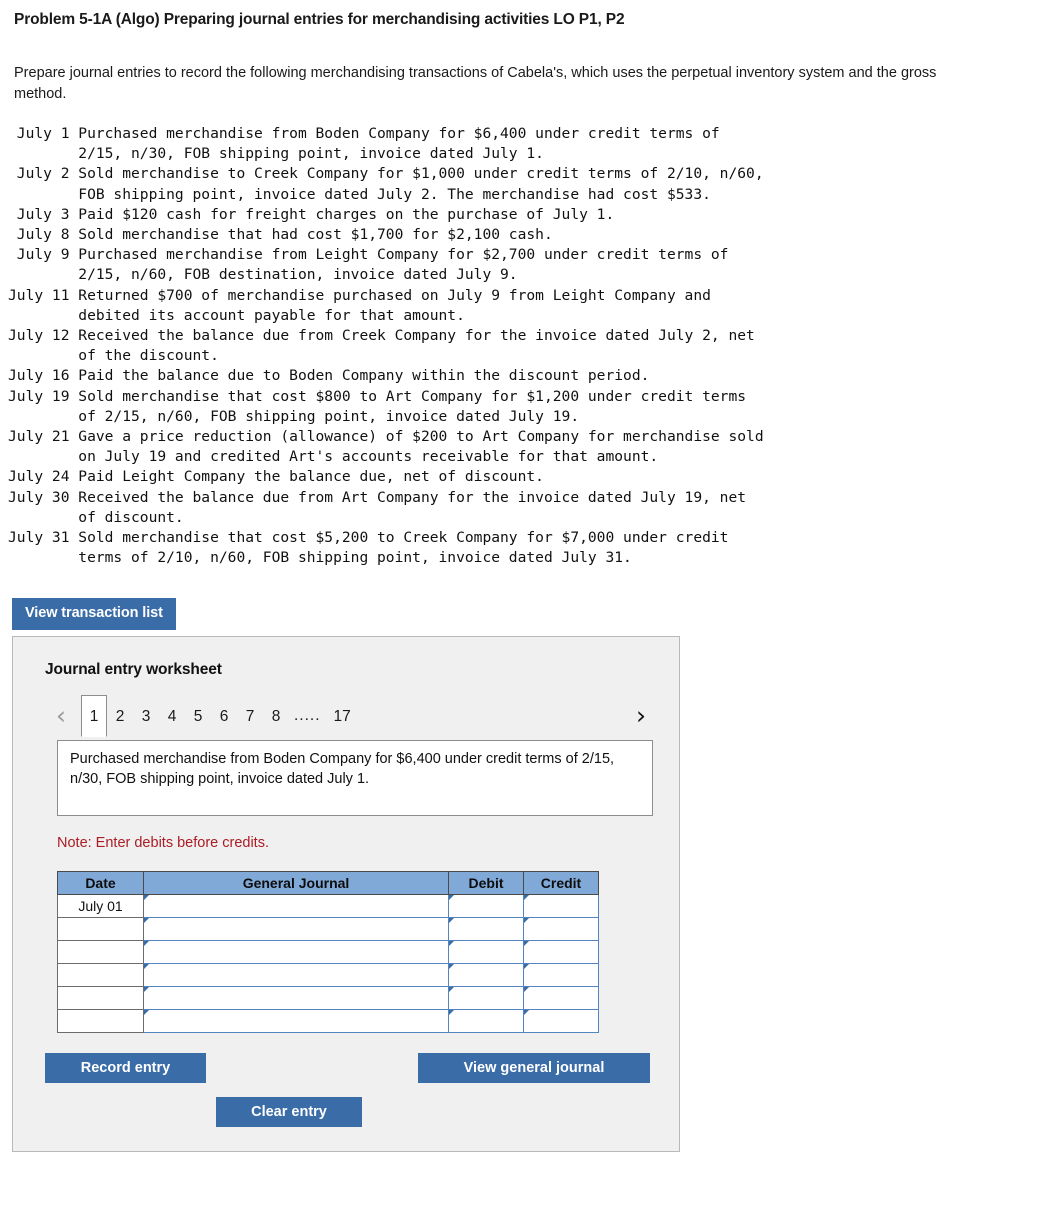 This screenshot has height=1216, width=1052. Describe the element at coordinates (198, 716) in the screenshot. I see `page-tab-5: 5` at that location.